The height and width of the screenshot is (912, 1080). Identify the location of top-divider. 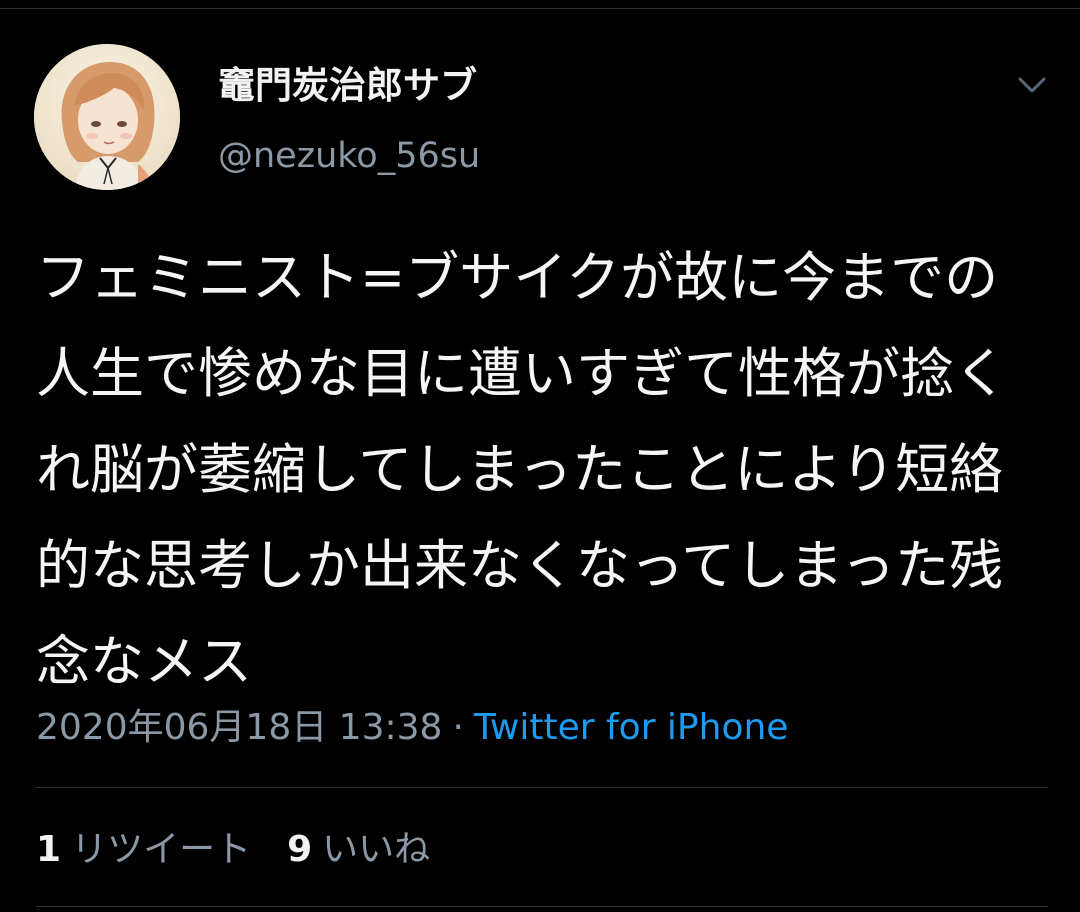
(540, 8).